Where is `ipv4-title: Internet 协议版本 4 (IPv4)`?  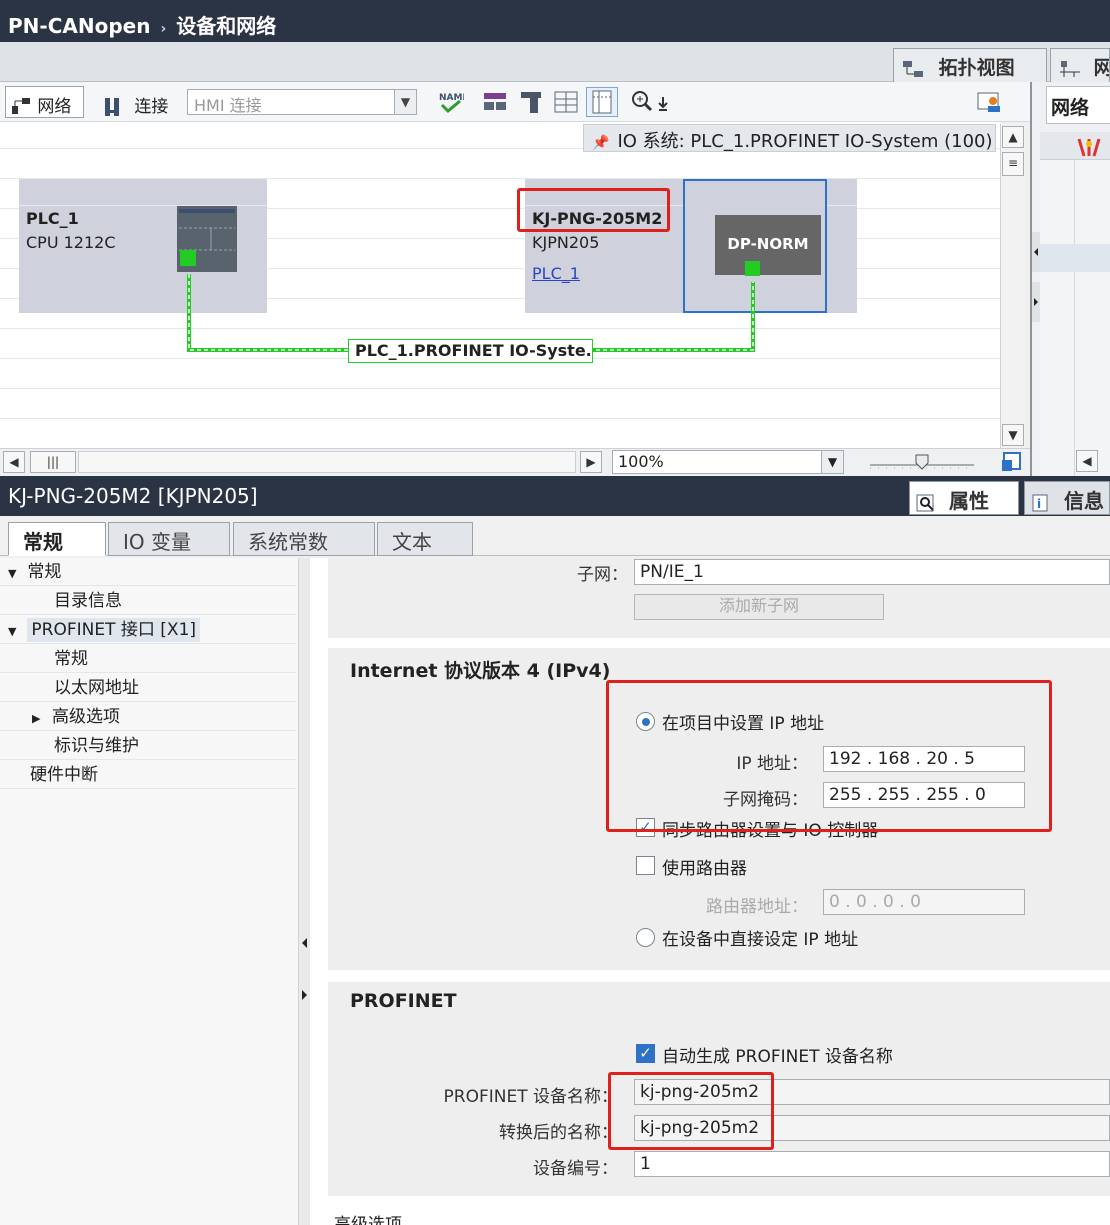
ipv4-title: Internet 协议版本 4 (IPv4) is located at coordinates (480, 671).